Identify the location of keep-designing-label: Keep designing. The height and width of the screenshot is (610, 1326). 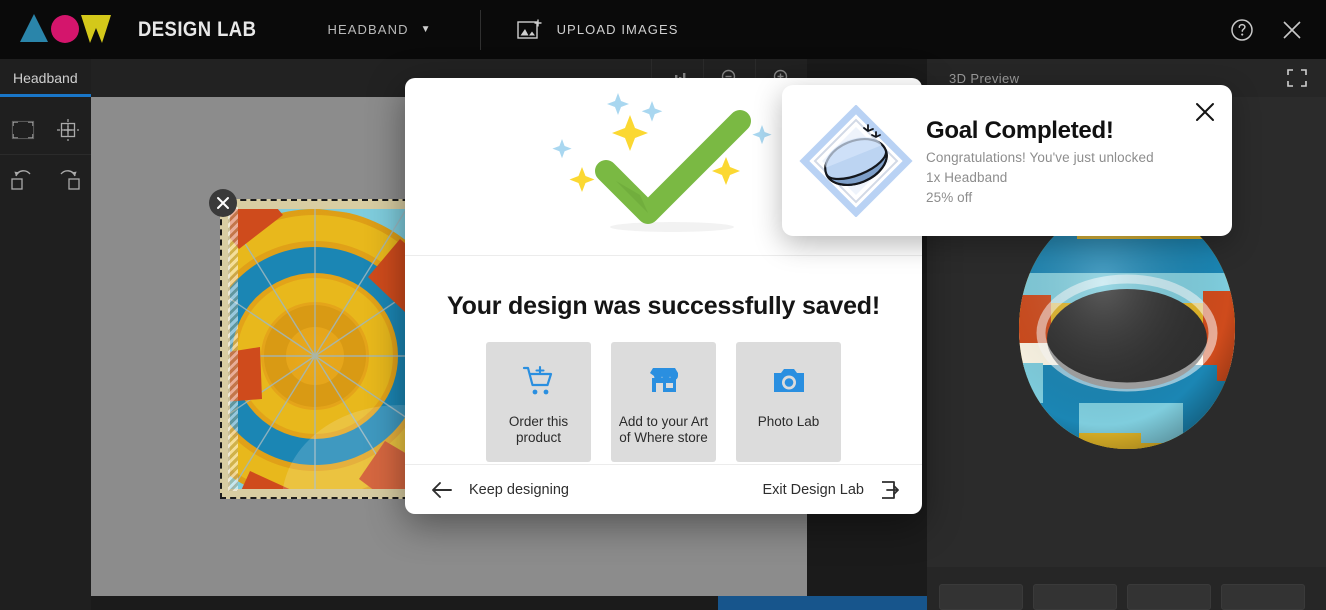
(519, 489).